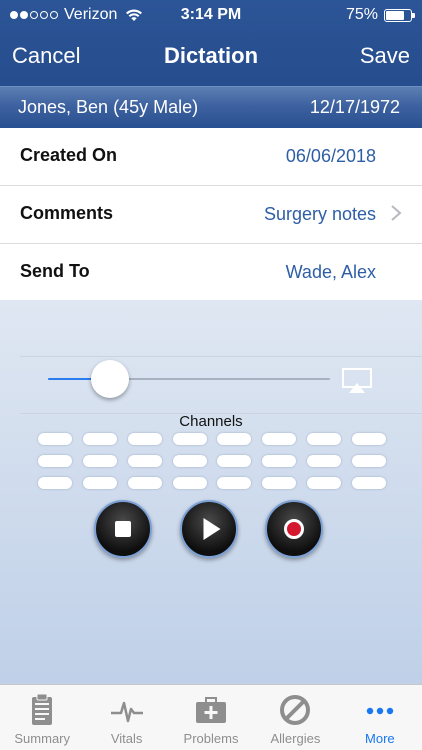 The image size is (422, 750). What do you see at coordinates (211, 107) in the screenshot?
I see `patient-banner: Jones, Ben (45y Male) 12/17/1972` at bounding box center [211, 107].